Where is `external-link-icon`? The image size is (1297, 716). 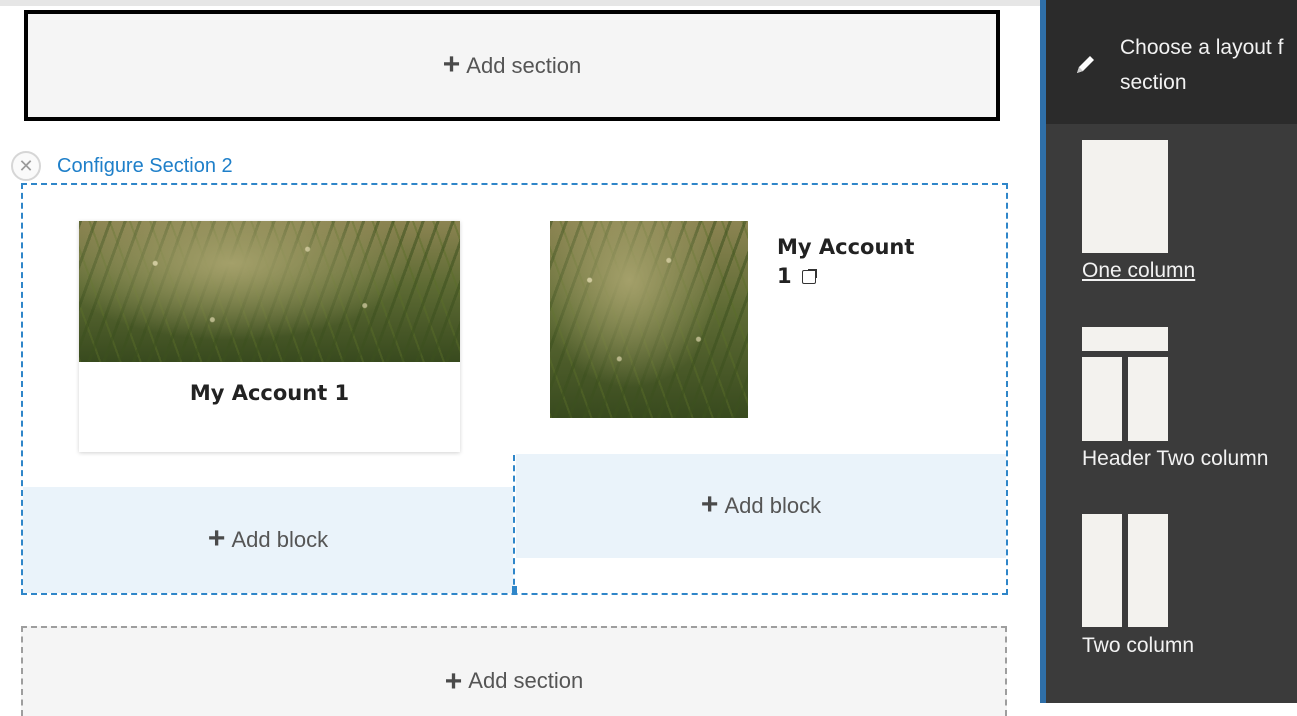 external-link-icon is located at coordinates (809, 277).